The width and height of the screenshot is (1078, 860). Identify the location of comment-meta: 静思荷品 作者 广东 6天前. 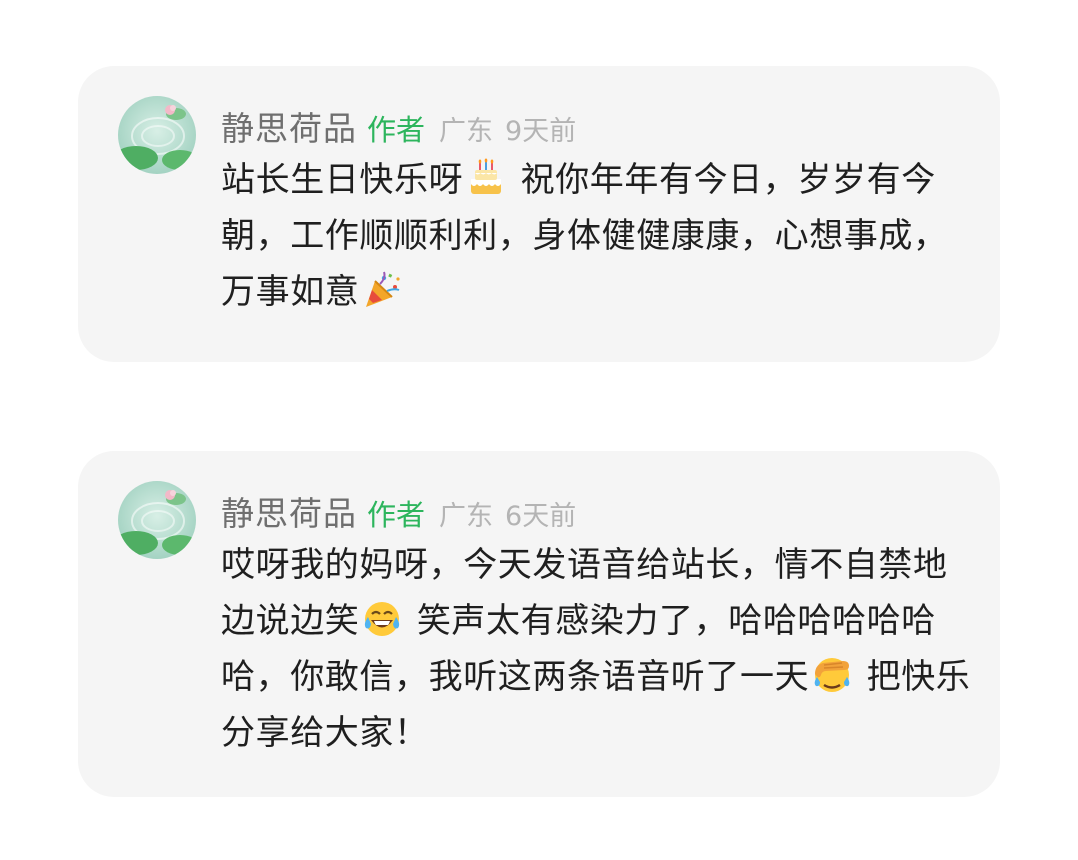
(399, 510).